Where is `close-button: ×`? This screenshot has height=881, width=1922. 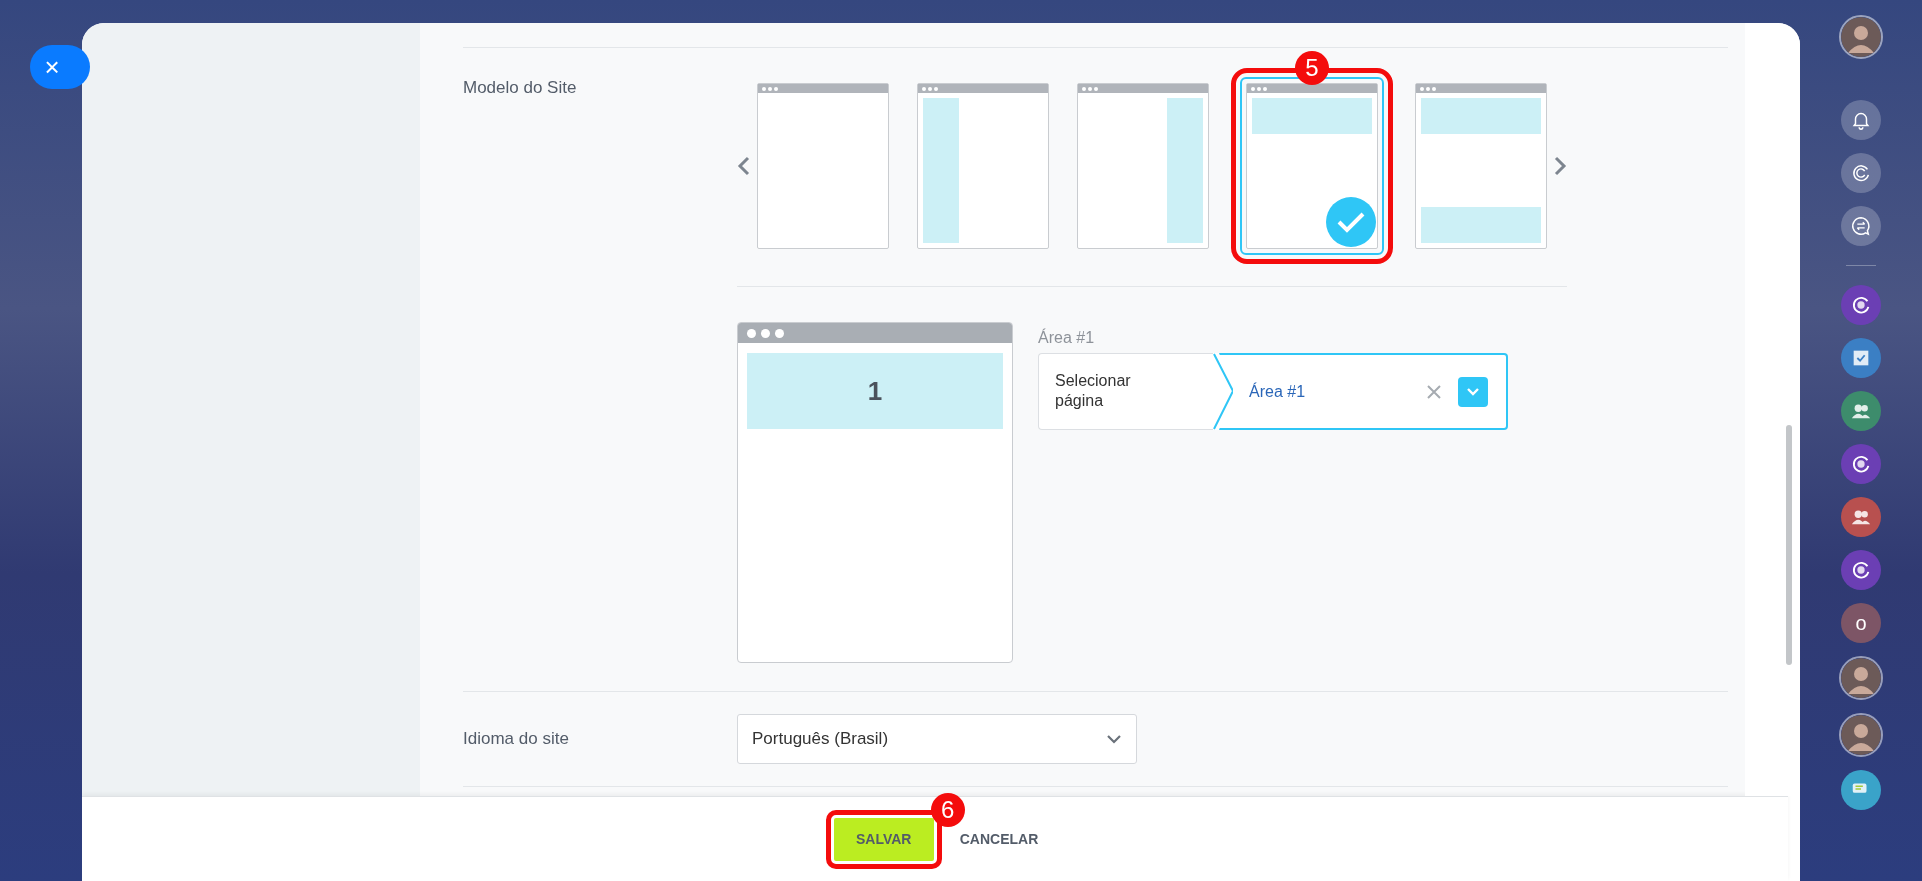
close-button: × is located at coordinates (60, 67).